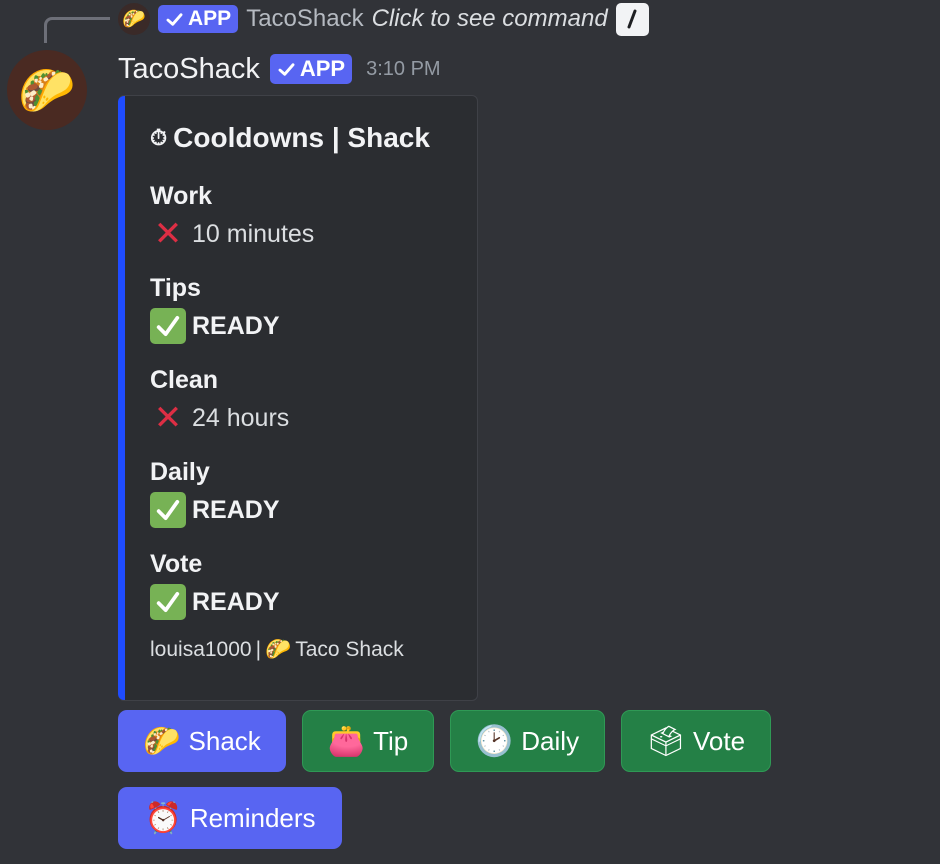  I want to click on message-header: TacoShack APP 3:10 PM, so click(279, 69).